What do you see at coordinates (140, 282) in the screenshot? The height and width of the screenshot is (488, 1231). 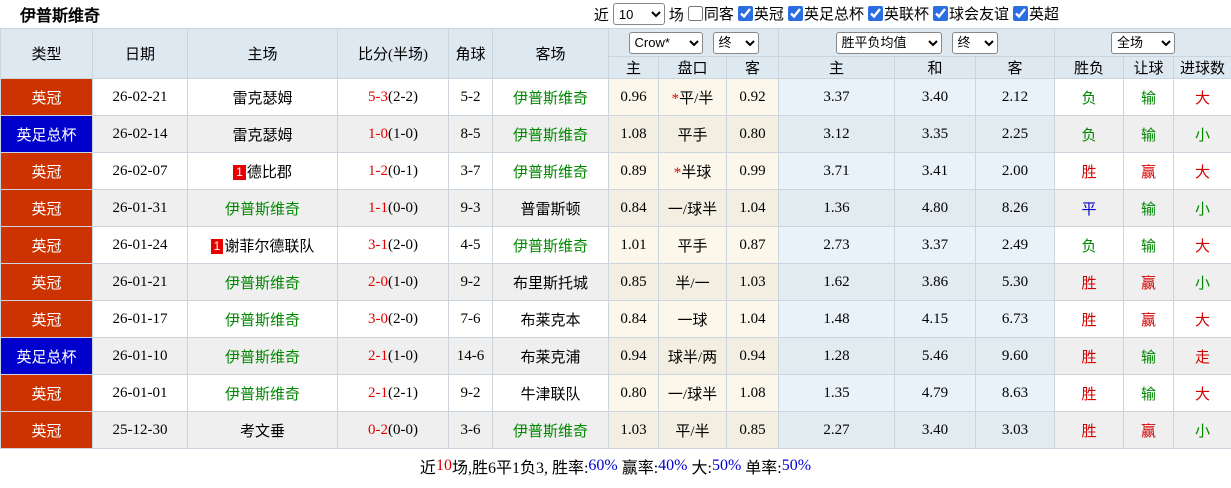 I see `date-cell: 26-01-21` at bounding box center [140, 282].